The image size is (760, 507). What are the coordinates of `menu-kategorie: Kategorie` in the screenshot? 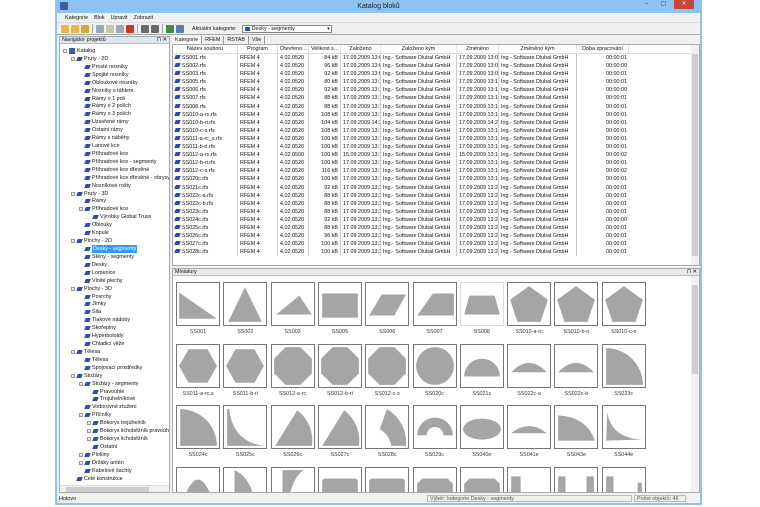 It's located at (76, 18).